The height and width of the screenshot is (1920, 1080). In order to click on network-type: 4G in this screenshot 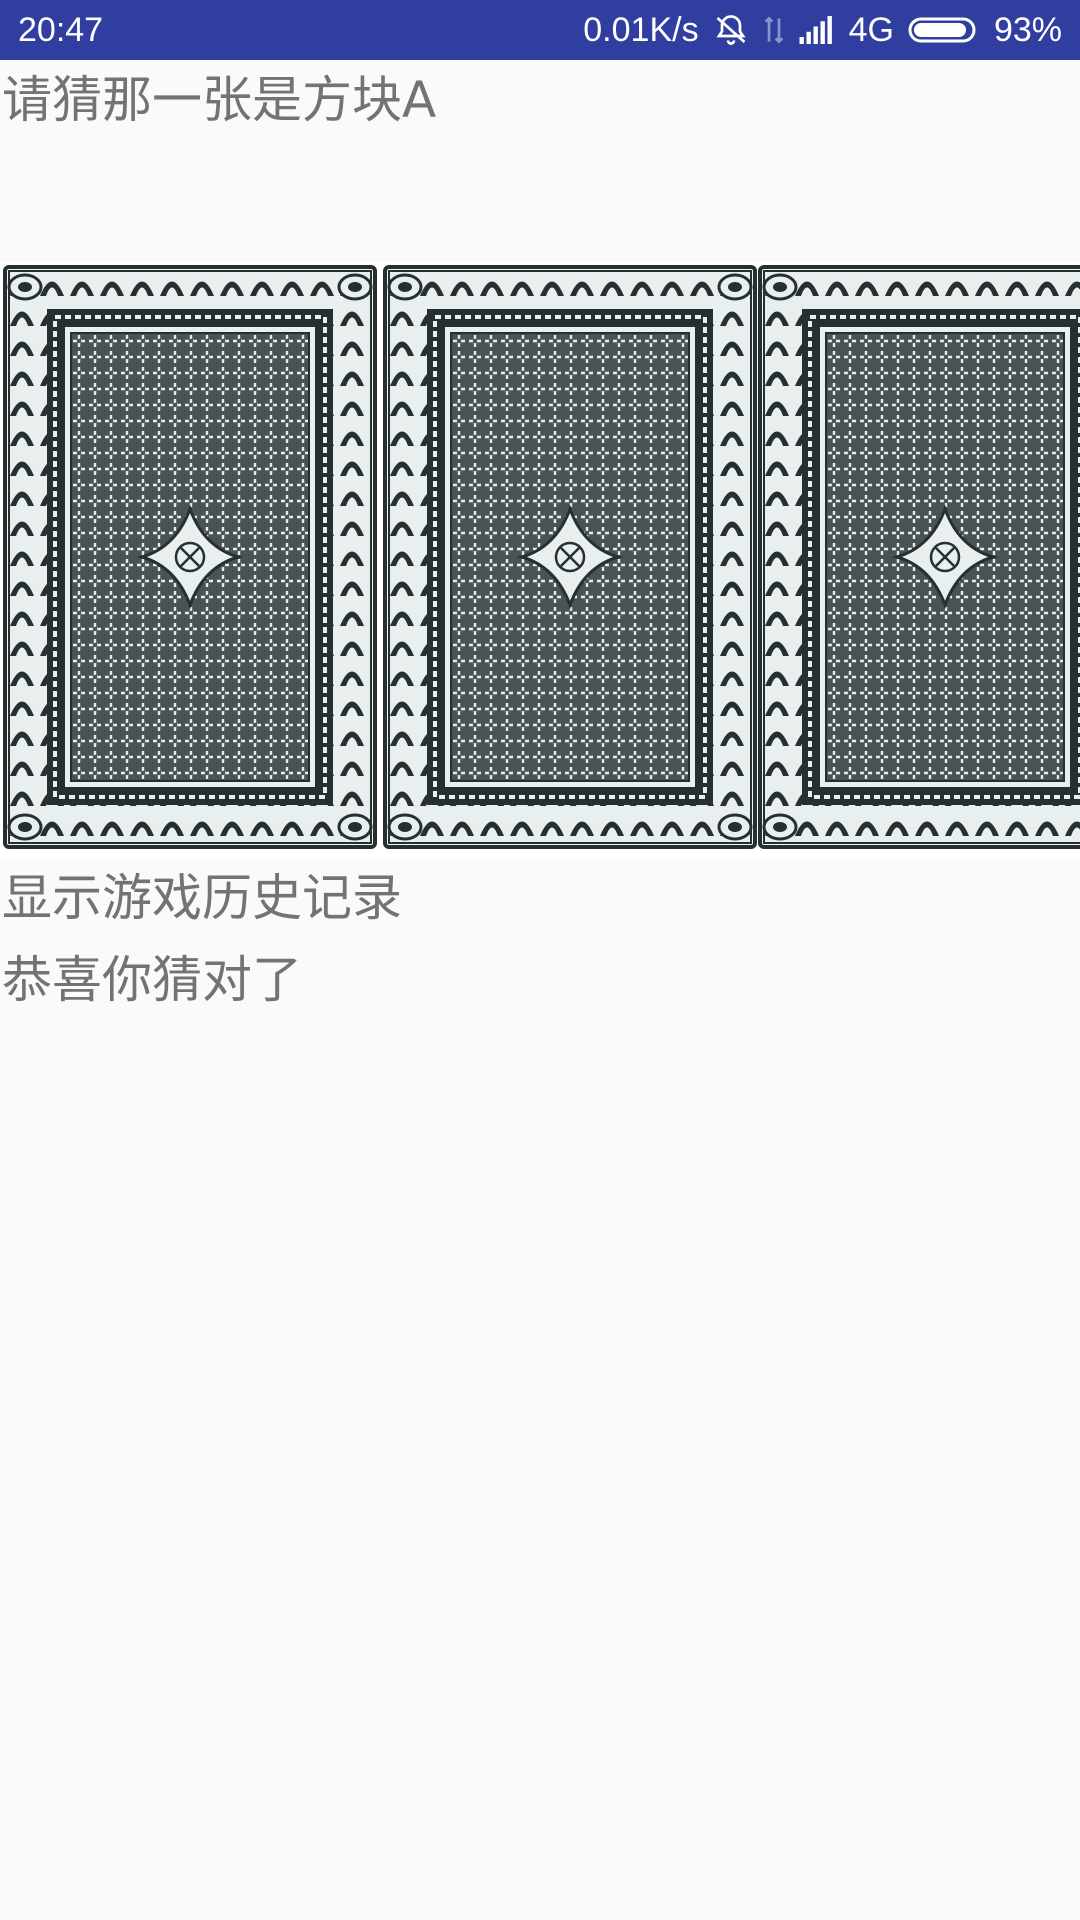, I will do `click(871, 29)`.